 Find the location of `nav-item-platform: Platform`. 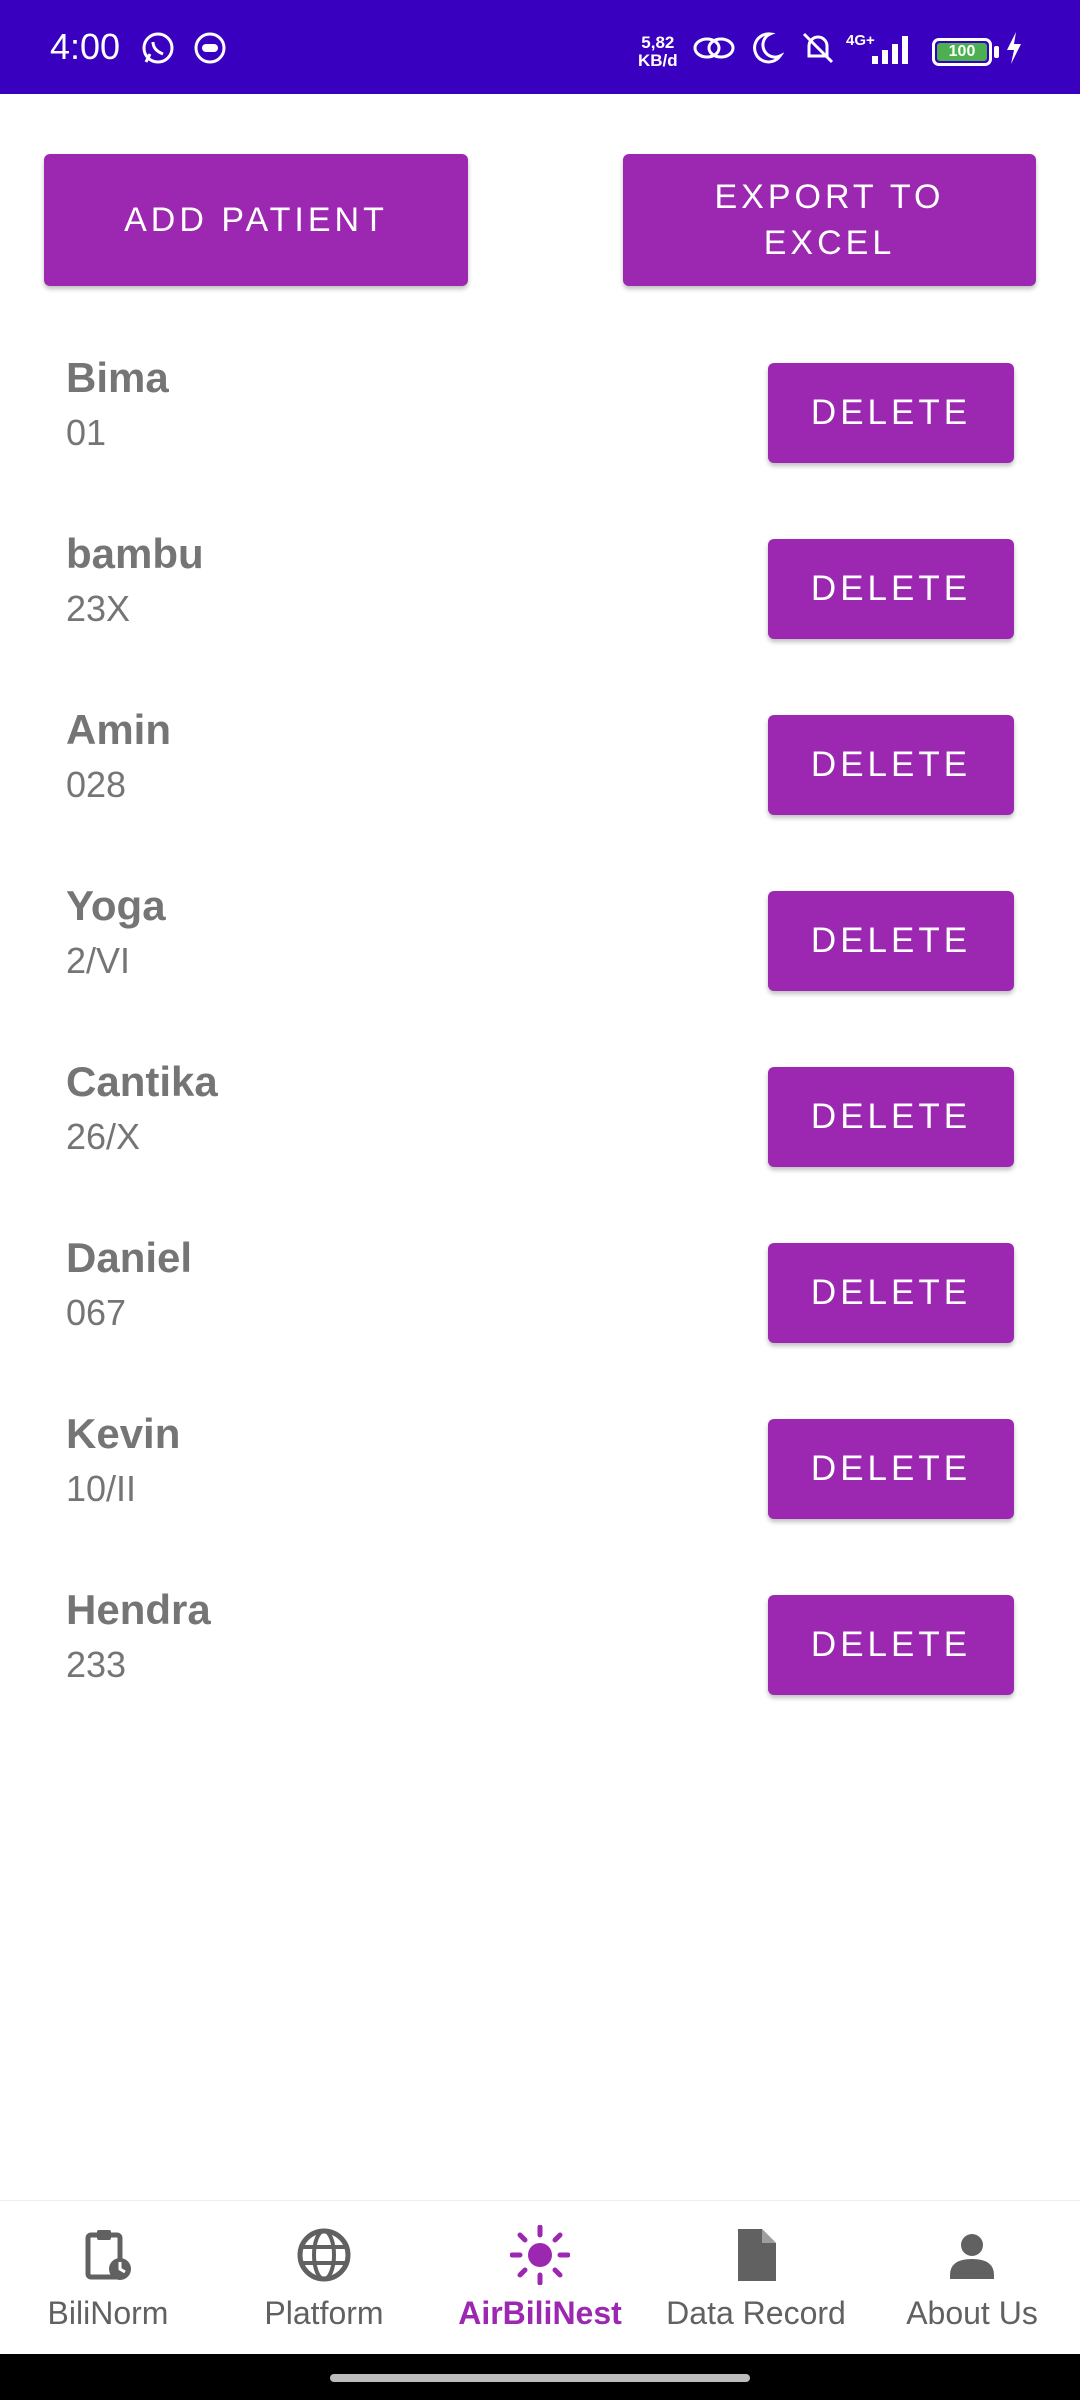

nav-item-platform: Platform is located at coordinates (324, 2278).